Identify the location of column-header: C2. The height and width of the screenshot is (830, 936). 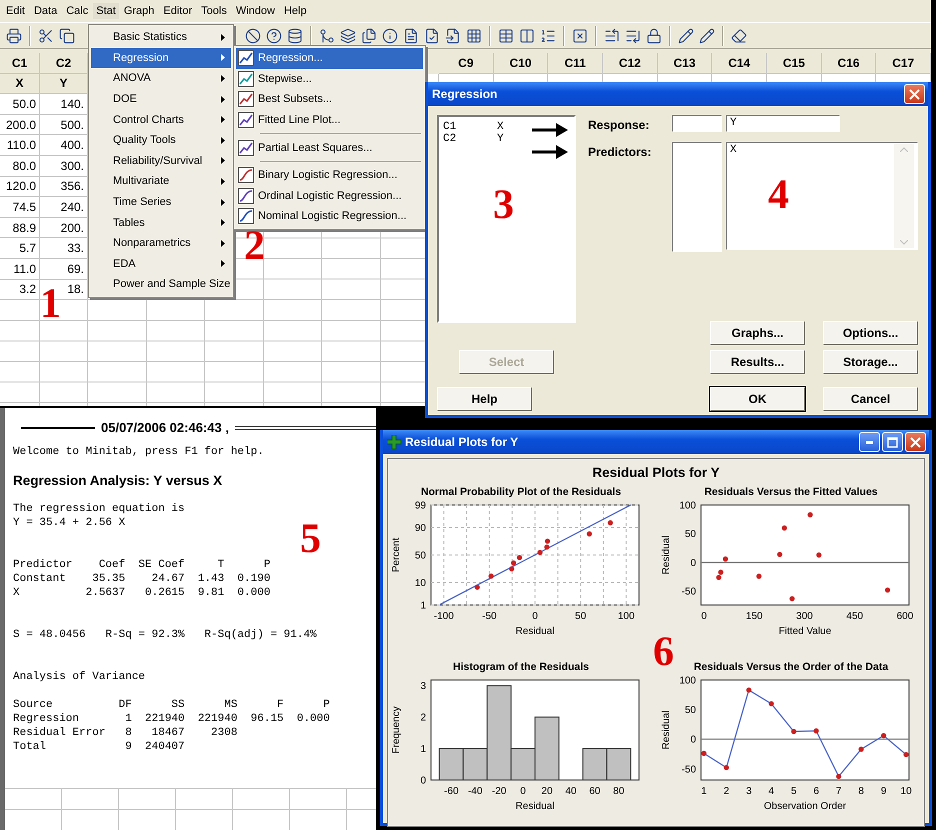
(64, 63).